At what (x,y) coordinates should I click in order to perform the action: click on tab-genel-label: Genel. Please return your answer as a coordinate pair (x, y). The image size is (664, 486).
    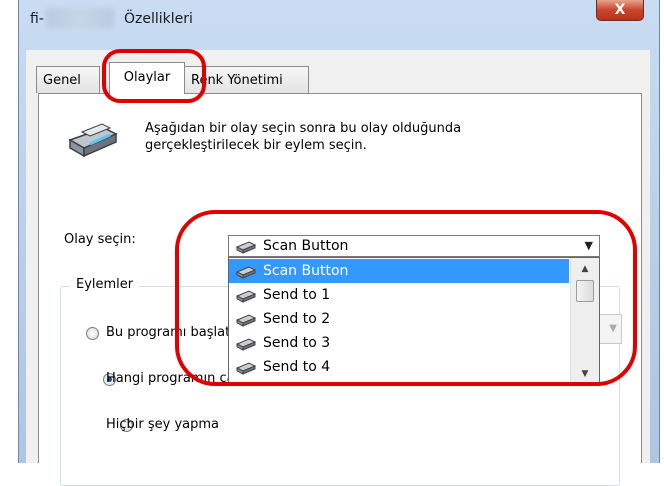
    Looking at the image, I should click on (62, 80).